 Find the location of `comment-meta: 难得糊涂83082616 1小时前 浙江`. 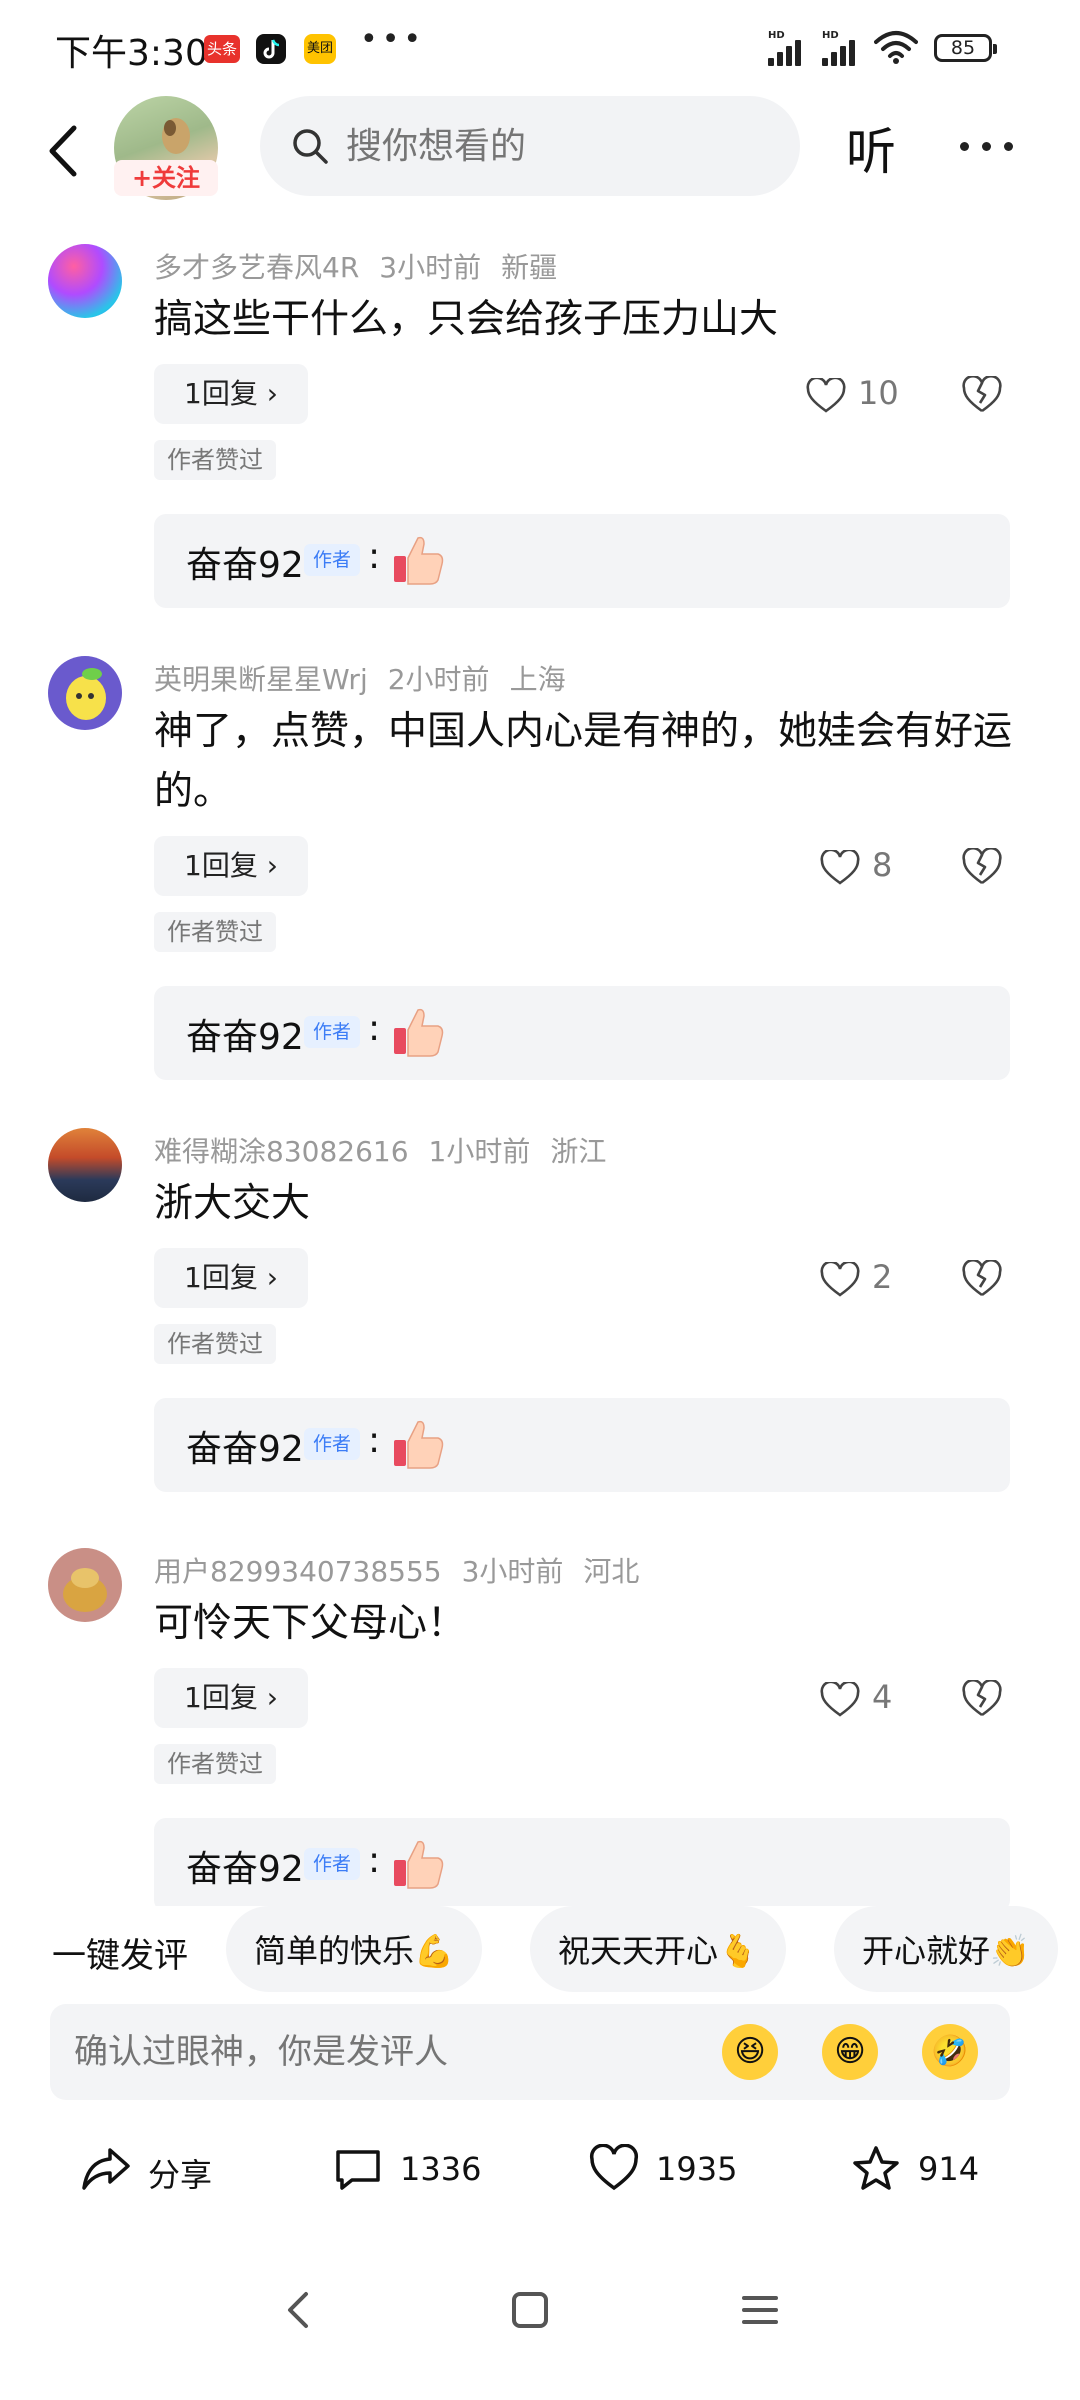

comment-meta: 难得糊涂83082616 1小时前 浙江 is located at coordinates (390, 1150).